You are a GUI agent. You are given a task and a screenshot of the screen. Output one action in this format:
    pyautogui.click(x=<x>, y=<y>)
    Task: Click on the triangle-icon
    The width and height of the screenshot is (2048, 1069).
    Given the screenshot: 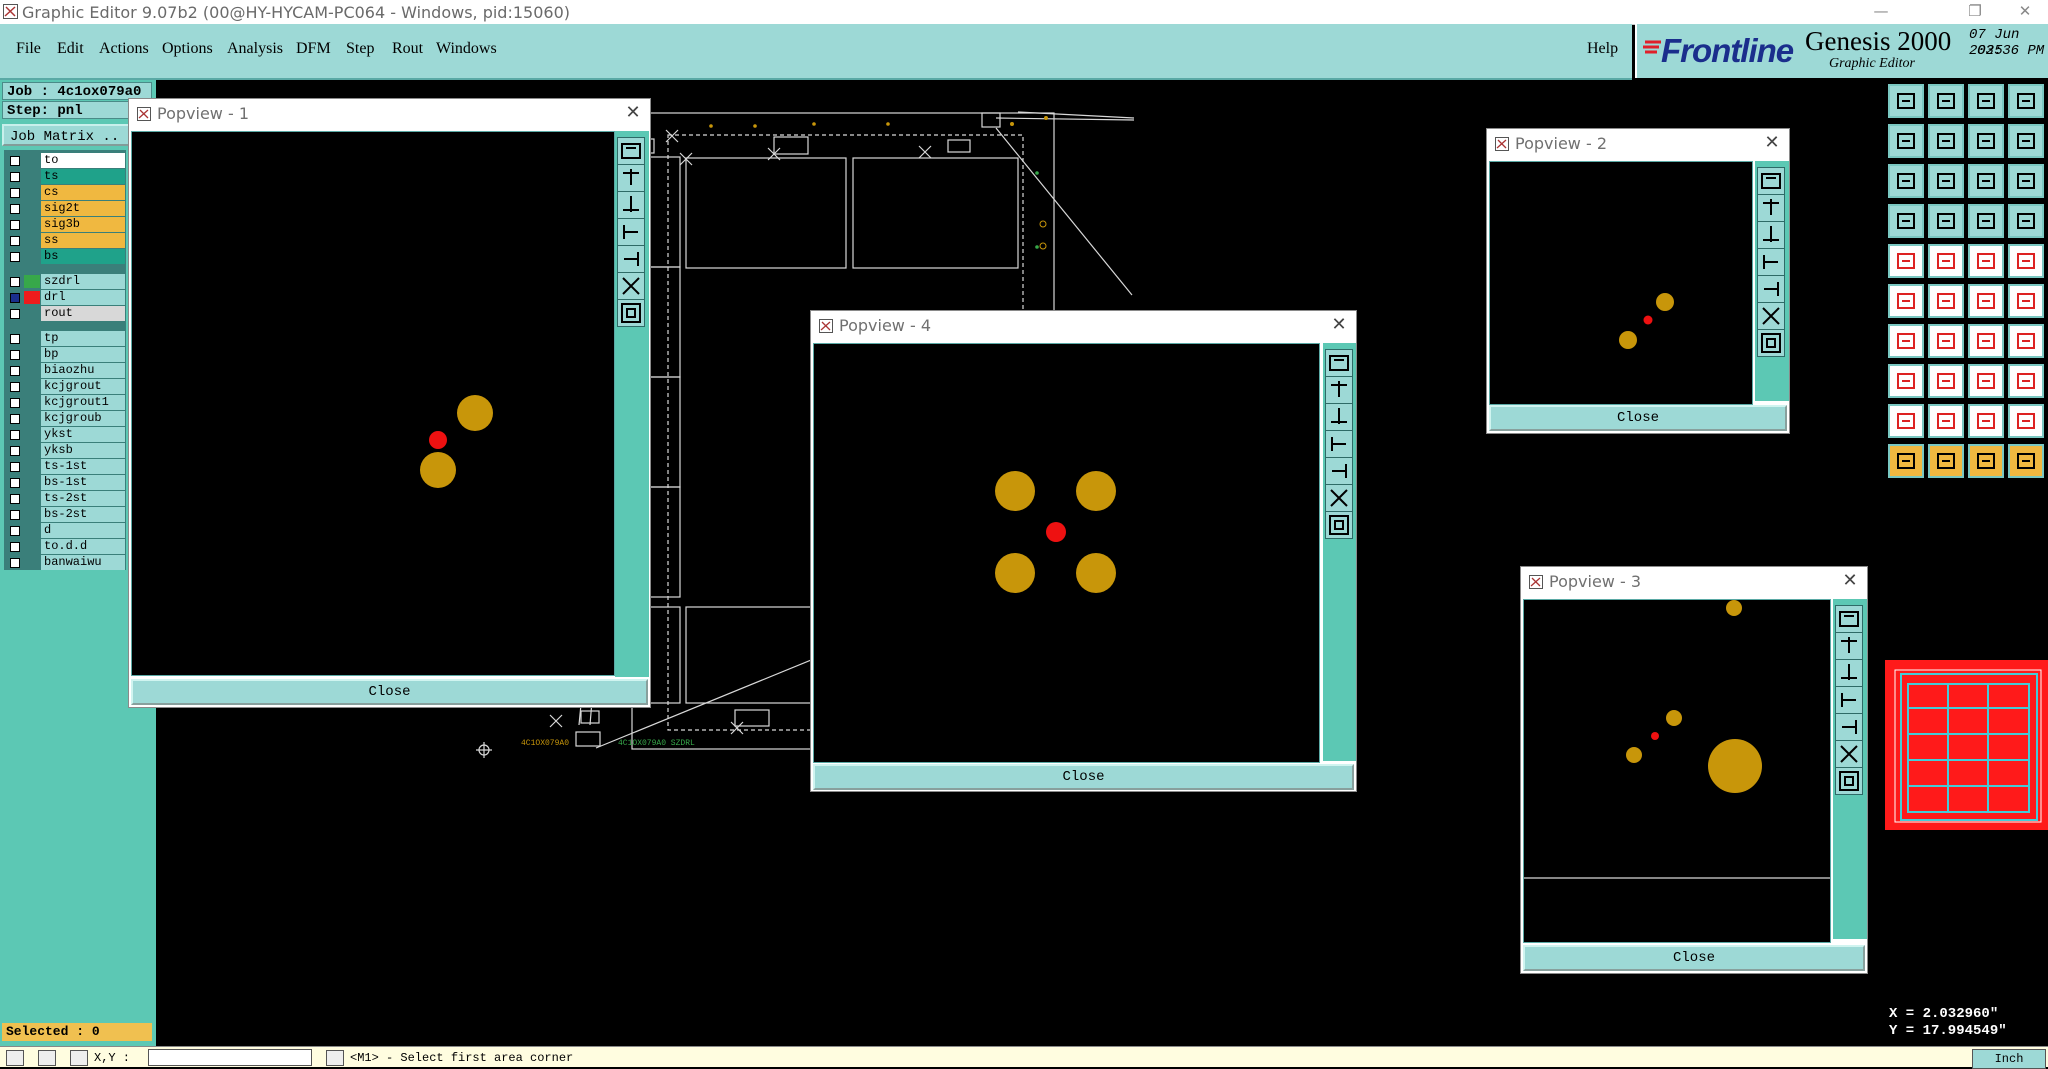 What is the action you would take?
    pyautogui.click(x=1906, y=421)
    